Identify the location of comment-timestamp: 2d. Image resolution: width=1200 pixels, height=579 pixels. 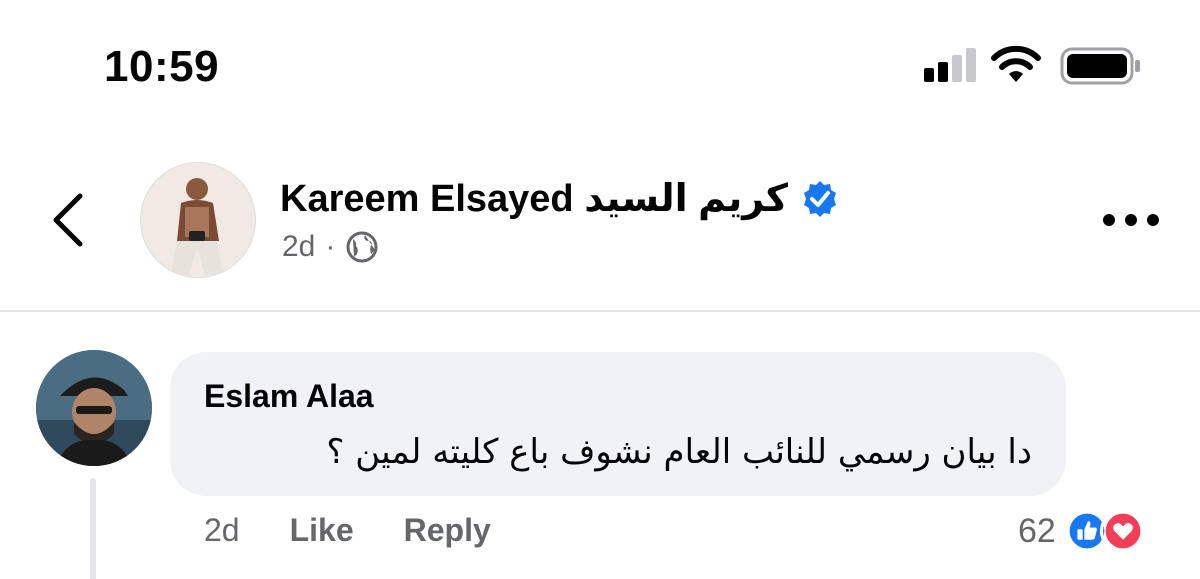
(222, 530).